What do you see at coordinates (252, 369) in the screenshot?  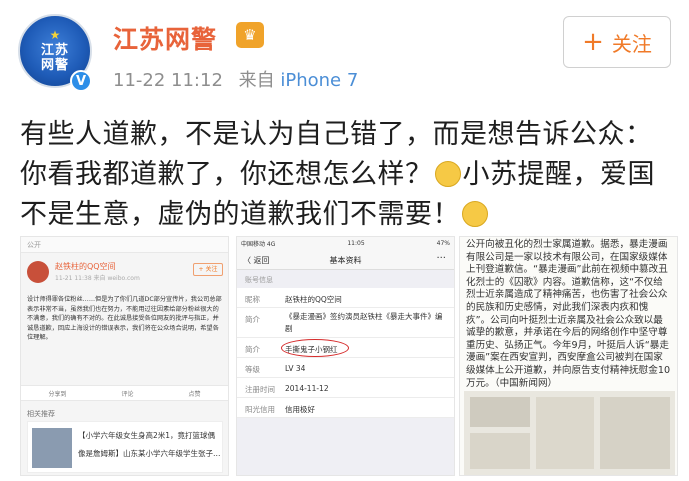 I see `image2-row-key: 等级` at bounding box center [252, 369].